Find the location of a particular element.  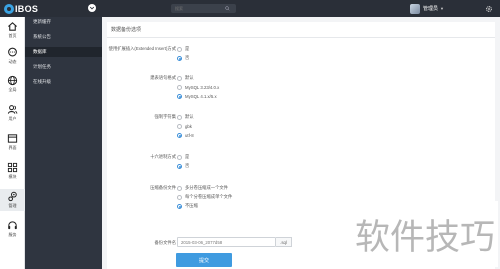

icon-nav: 首页 动态 全局 用户 界面 模块 管理 服务 is located at coordinates (12, 143).